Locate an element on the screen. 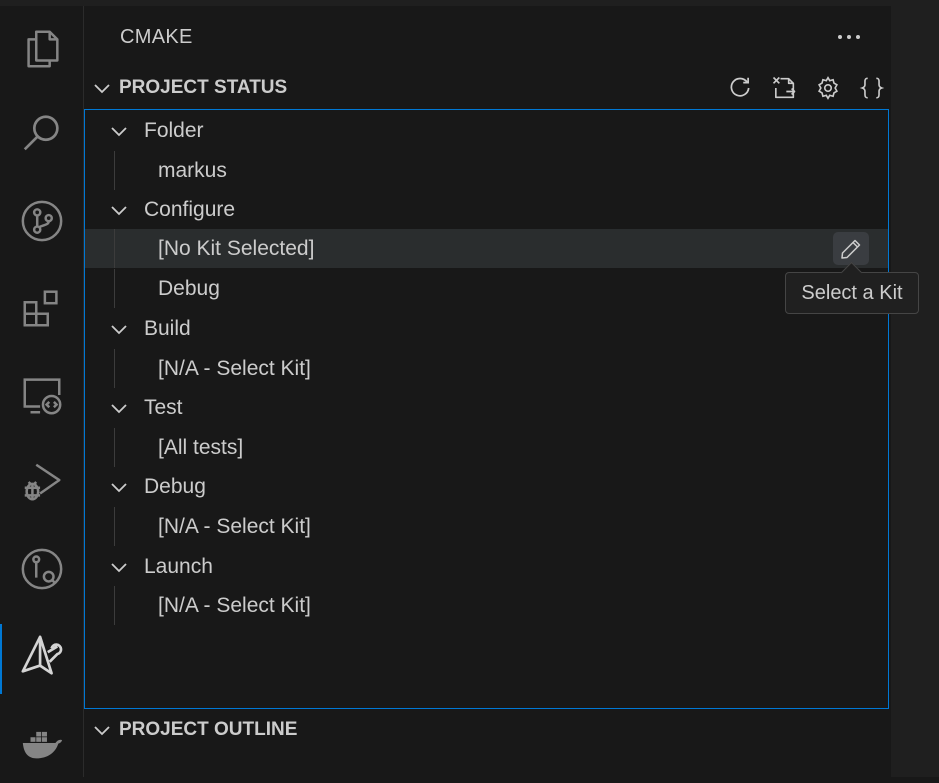  select-kit-button is located at coordinates (851, 248).